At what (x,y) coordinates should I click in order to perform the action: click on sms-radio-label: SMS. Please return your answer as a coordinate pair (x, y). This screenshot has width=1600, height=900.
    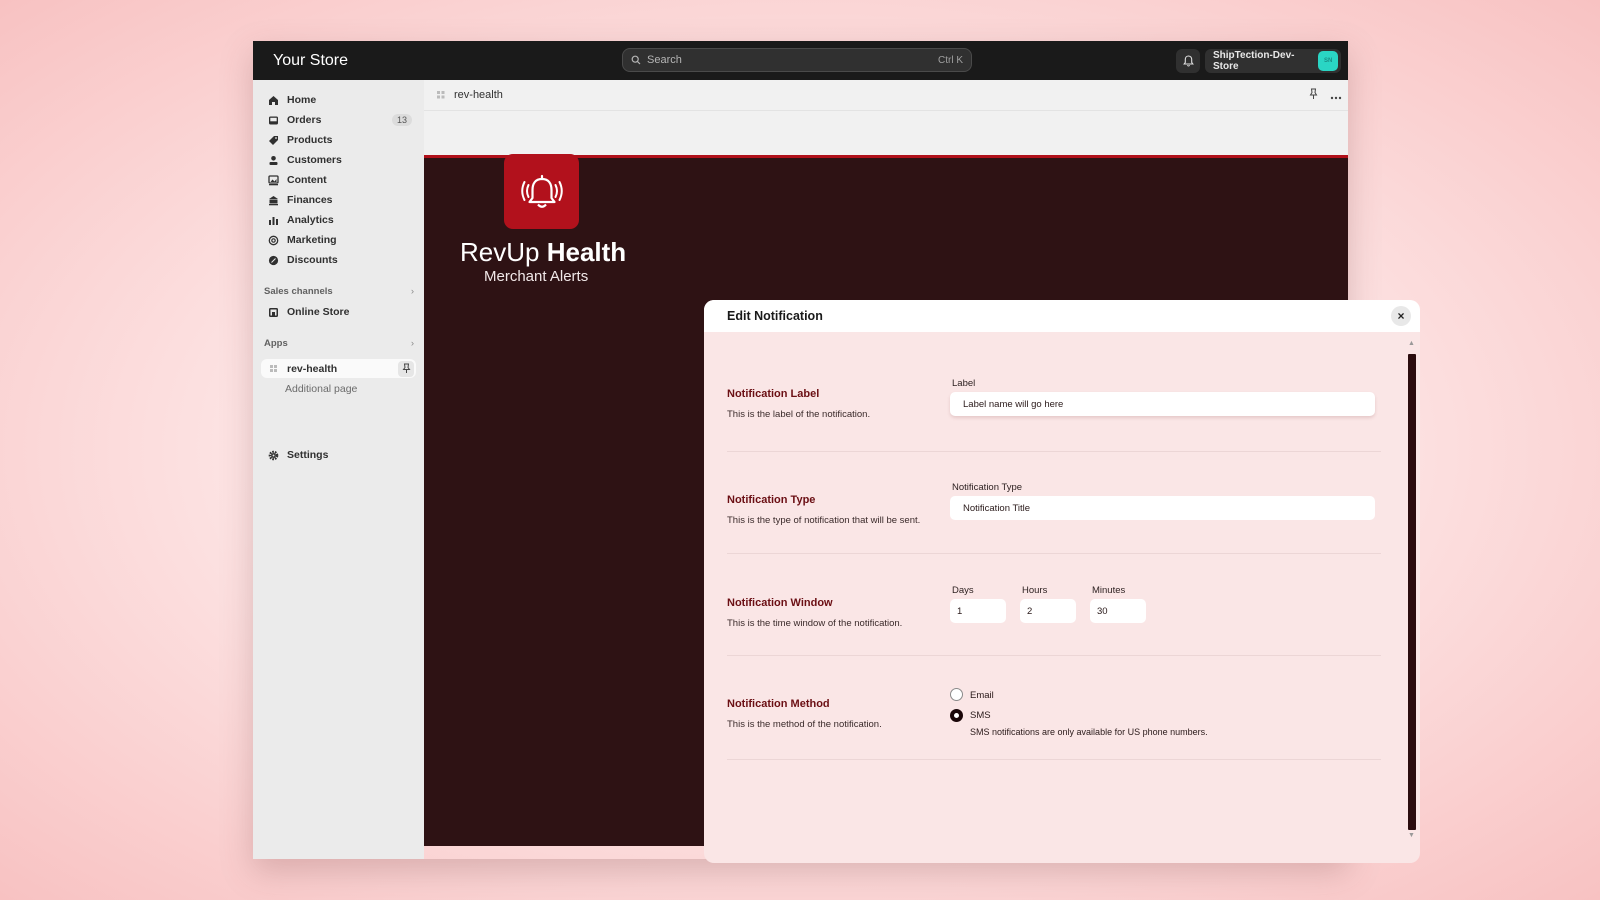
    Looking at the image, I should click on (980, 715).